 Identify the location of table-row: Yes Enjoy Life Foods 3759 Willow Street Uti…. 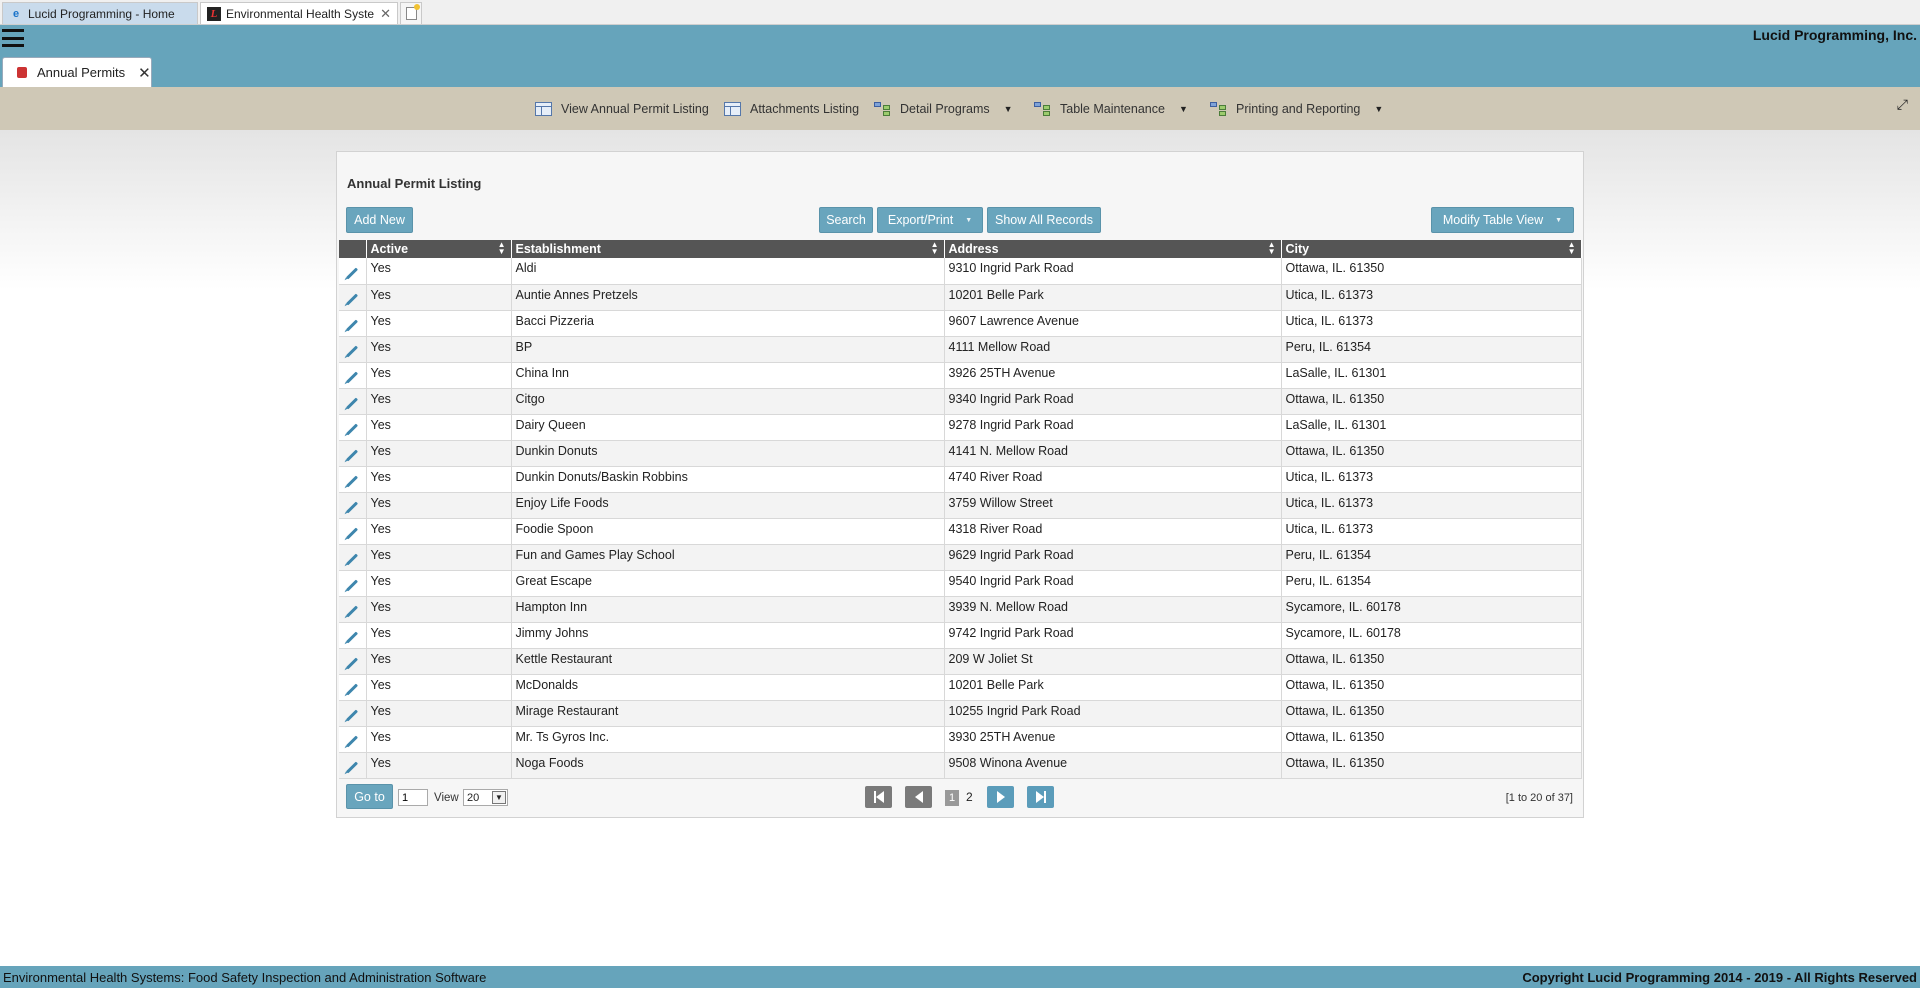
(960, 505).